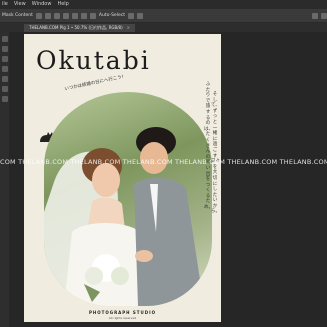  Describe the element at coordinates (122, 318) in the screenshot. I see `studio-subline: All rights reserved` at that location.